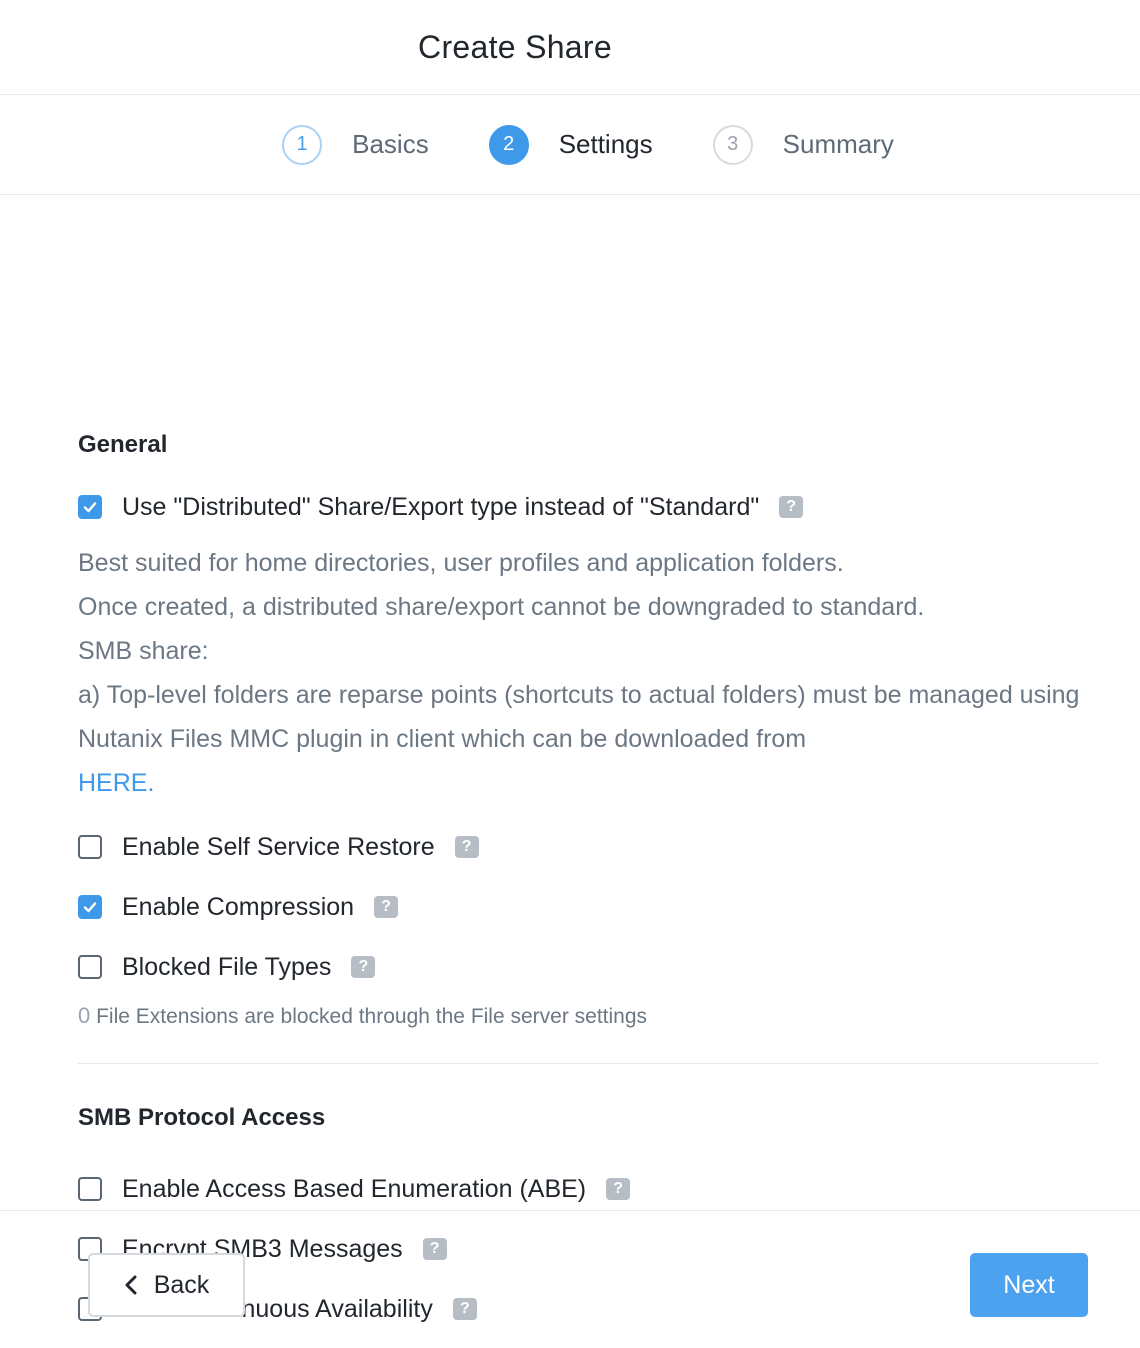 The image size is (1140, 1348). I want to click on wizard-steps: 1 Basics 2 Settings 3 Summary, so click(570, 145).